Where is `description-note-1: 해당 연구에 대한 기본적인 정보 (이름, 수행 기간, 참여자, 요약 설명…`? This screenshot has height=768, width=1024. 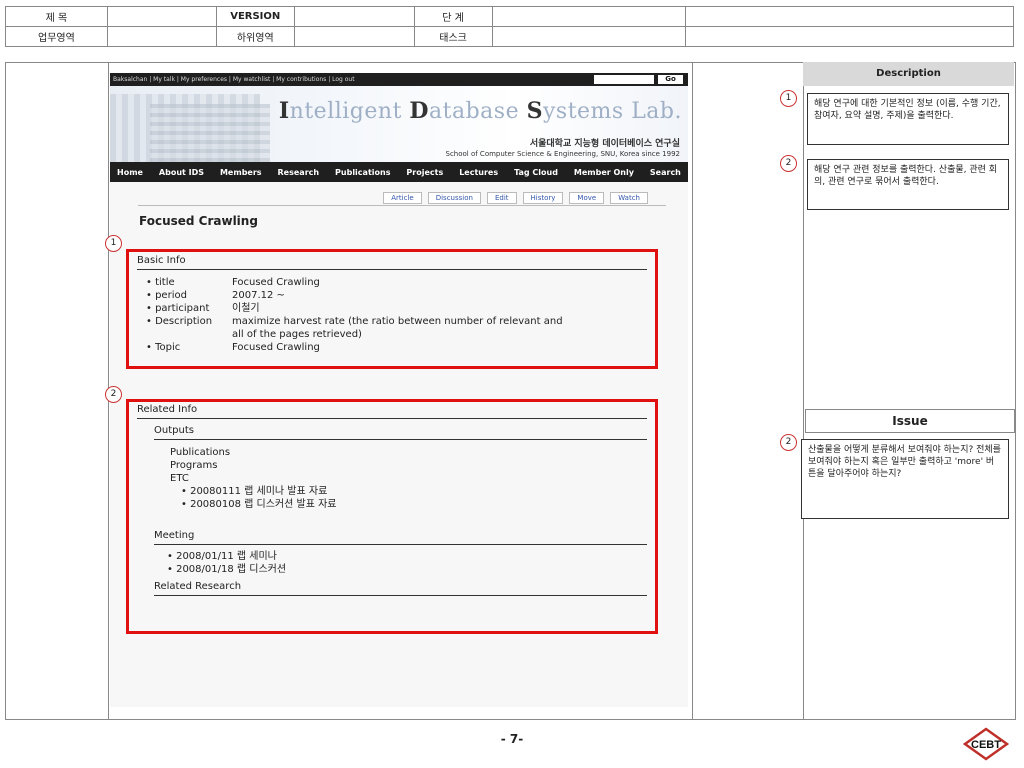
description-note-1: 해당 연구에 대한 기본적인 정보 (이름, 수행 기간, 참여자, 요약 설명… is located at coordinates (908, 119).